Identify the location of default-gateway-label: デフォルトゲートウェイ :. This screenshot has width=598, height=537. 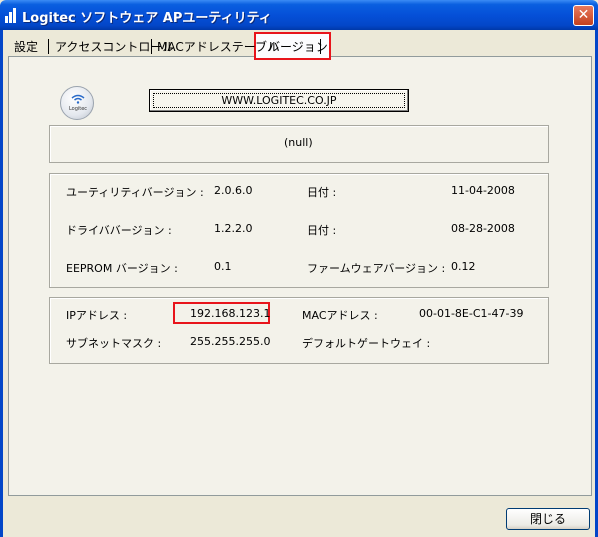
(366, 343).